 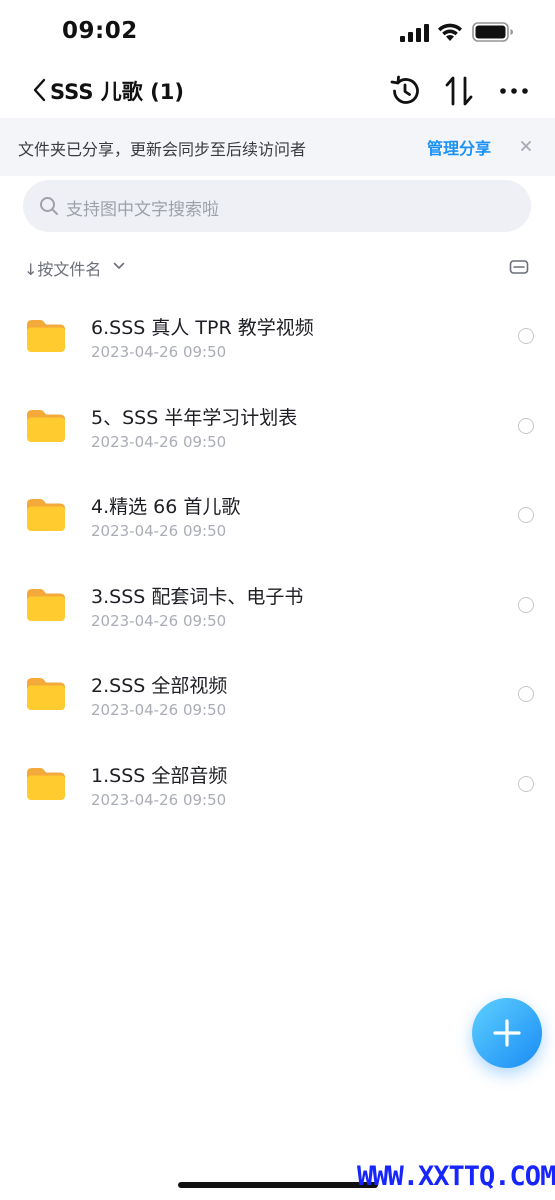 I want to click on status-bar: 09:02, so click(x=277, y=32).